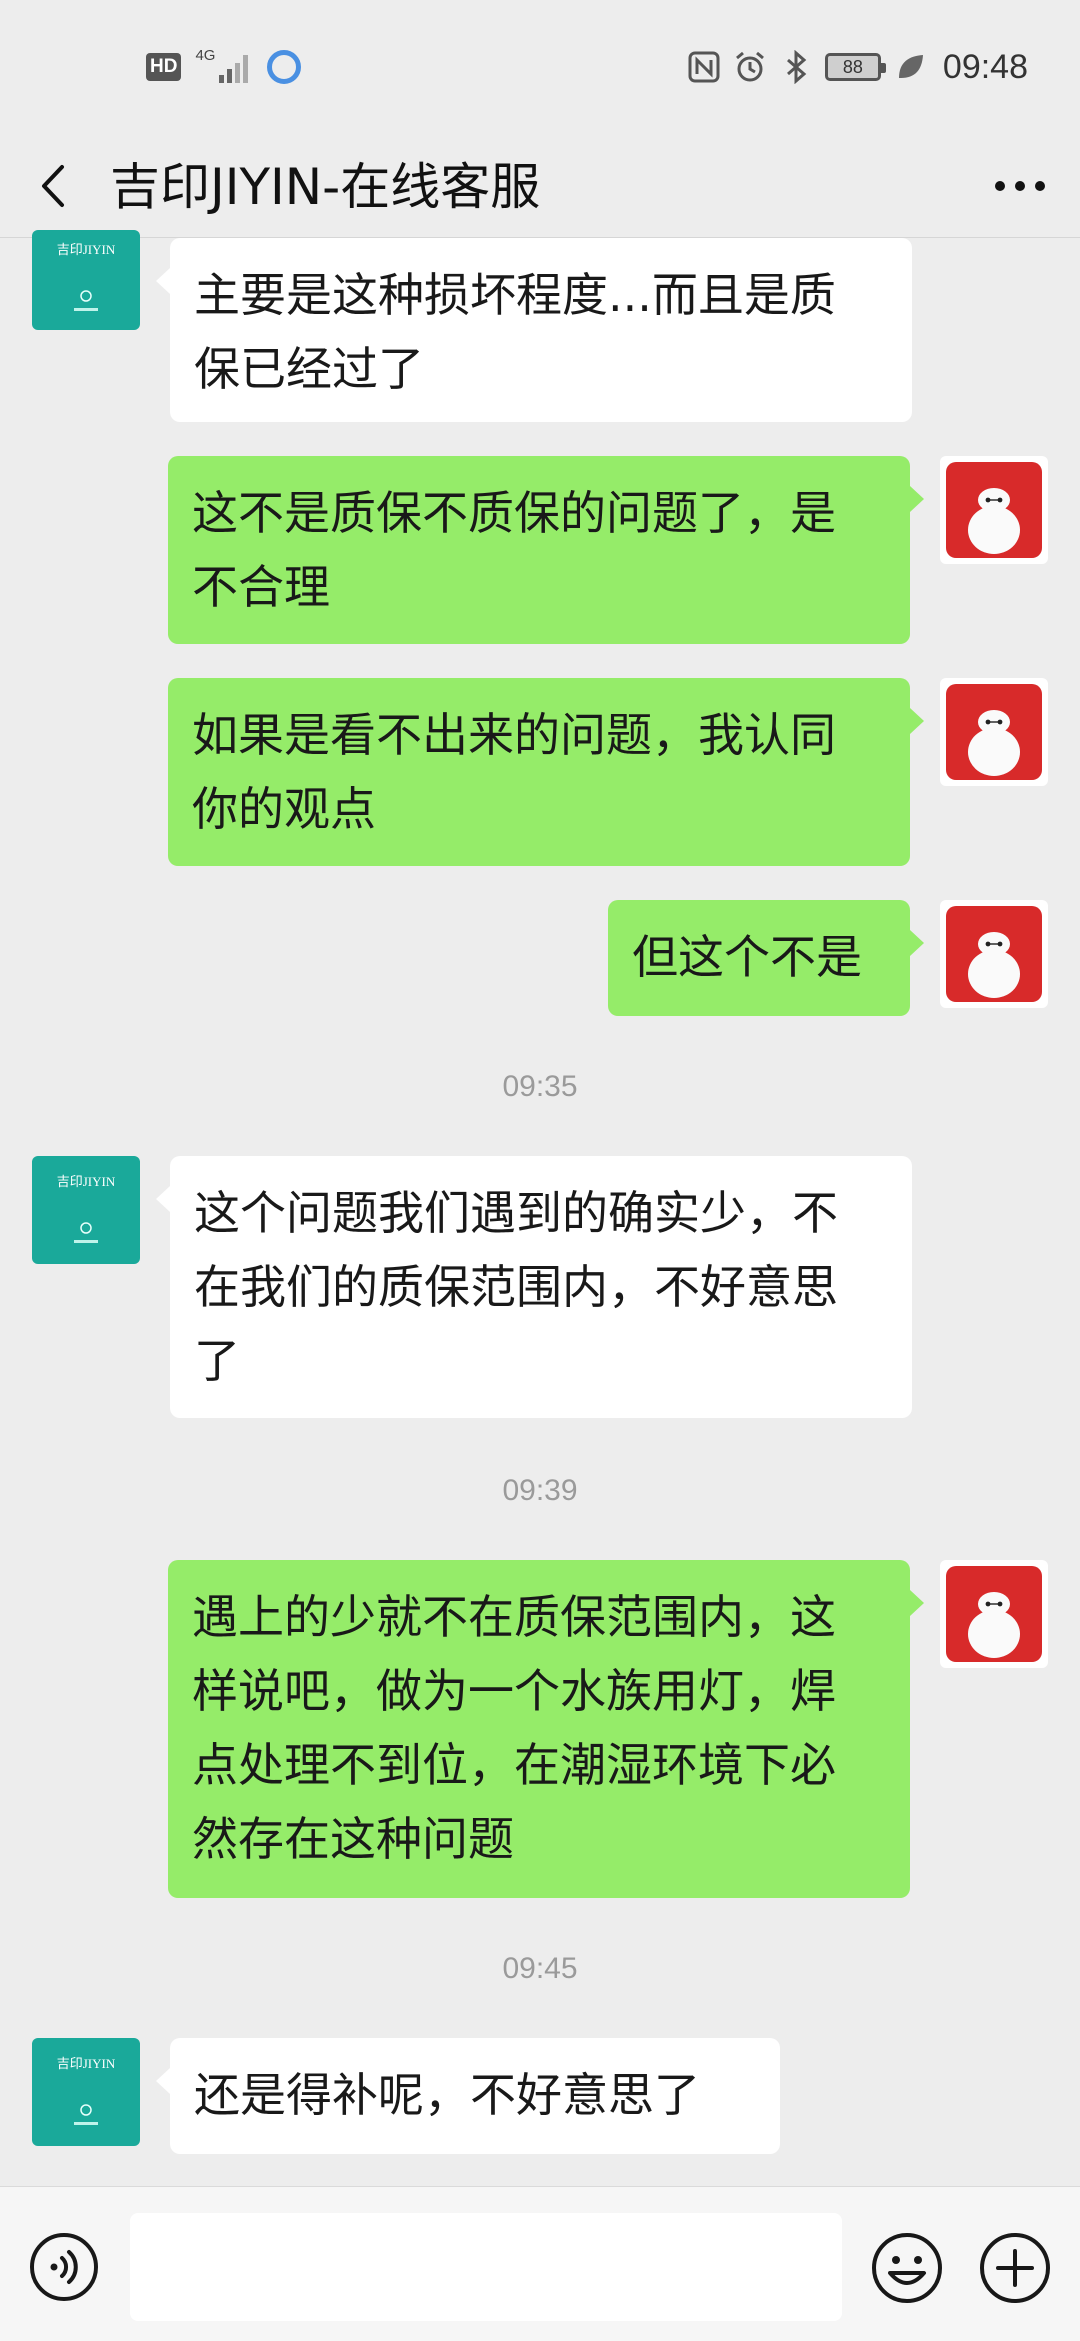 The width and height of the screenshot is (1080, 2341). I want to click on status-time: 09:48, so click(985, 66).